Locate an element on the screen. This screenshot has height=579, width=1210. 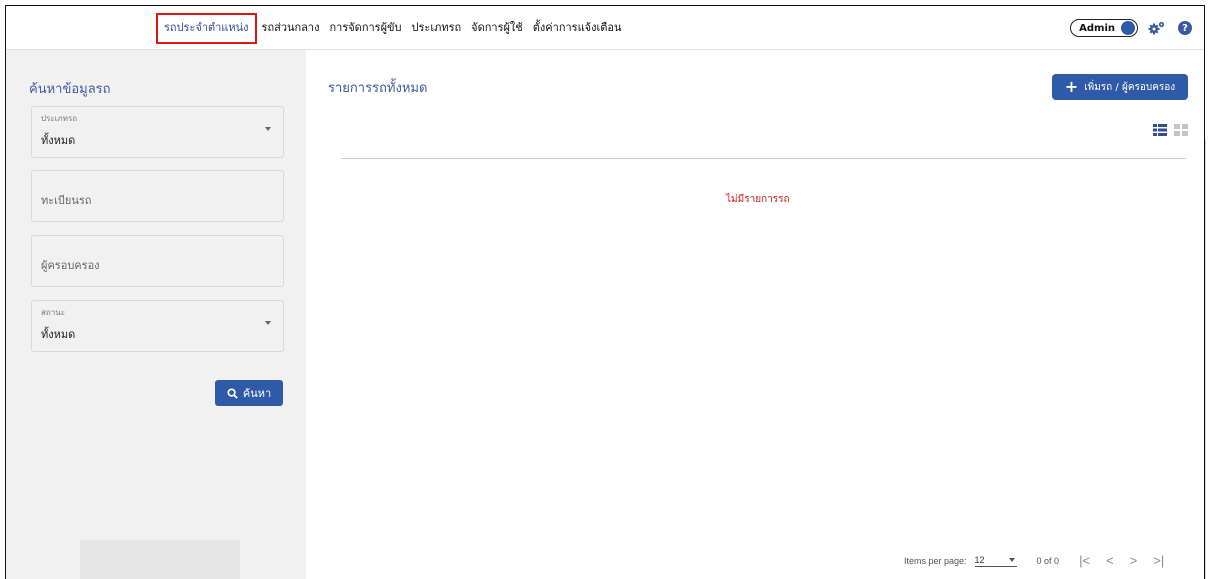
empty-message: ไม่มีรายการรถ is located at coordinates (758, 199).